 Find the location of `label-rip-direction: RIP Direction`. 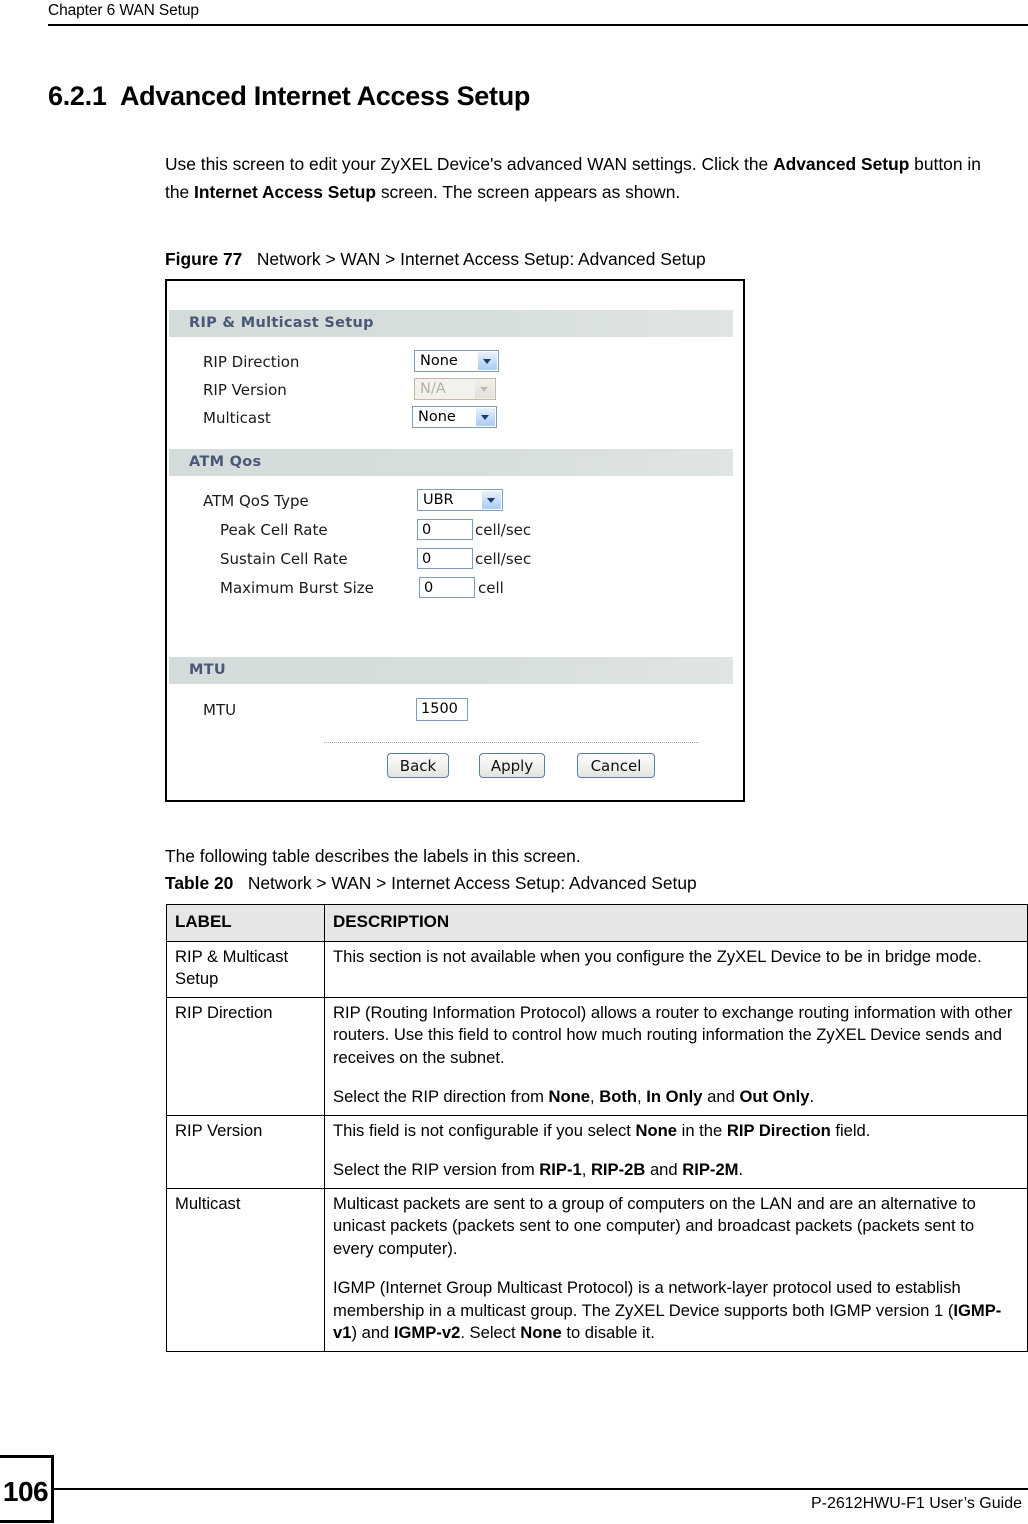

label-rip-direction: RIP Direction is located at coordinates (251, 362).